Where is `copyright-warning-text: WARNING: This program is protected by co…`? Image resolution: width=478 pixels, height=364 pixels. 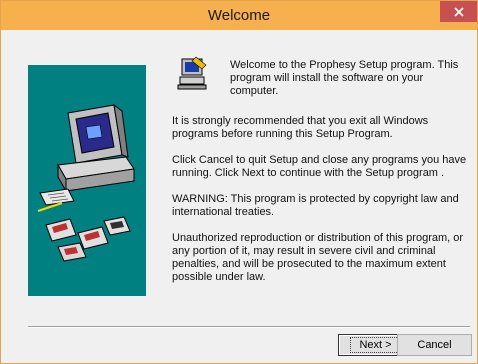
copyright-warning-text: WARNING: This program is protected by co… is located at coordinates (315, 205).